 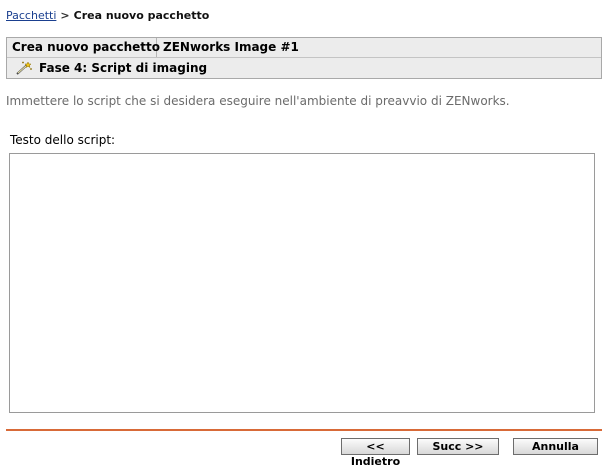 What do you see at coordinates (304, 430) in the screenshot?
I see `divider` at bounding box center [304, 430].